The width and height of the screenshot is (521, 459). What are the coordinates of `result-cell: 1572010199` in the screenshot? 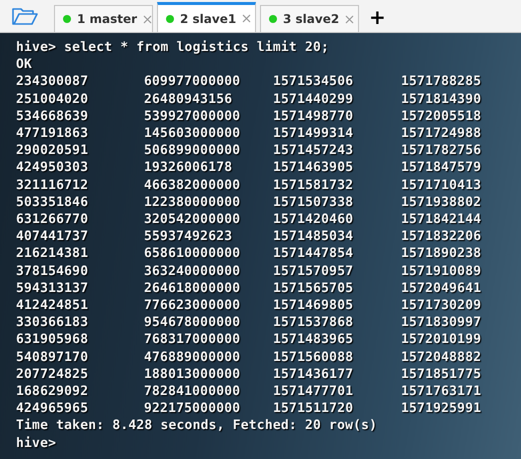 It's located at (441, 340).